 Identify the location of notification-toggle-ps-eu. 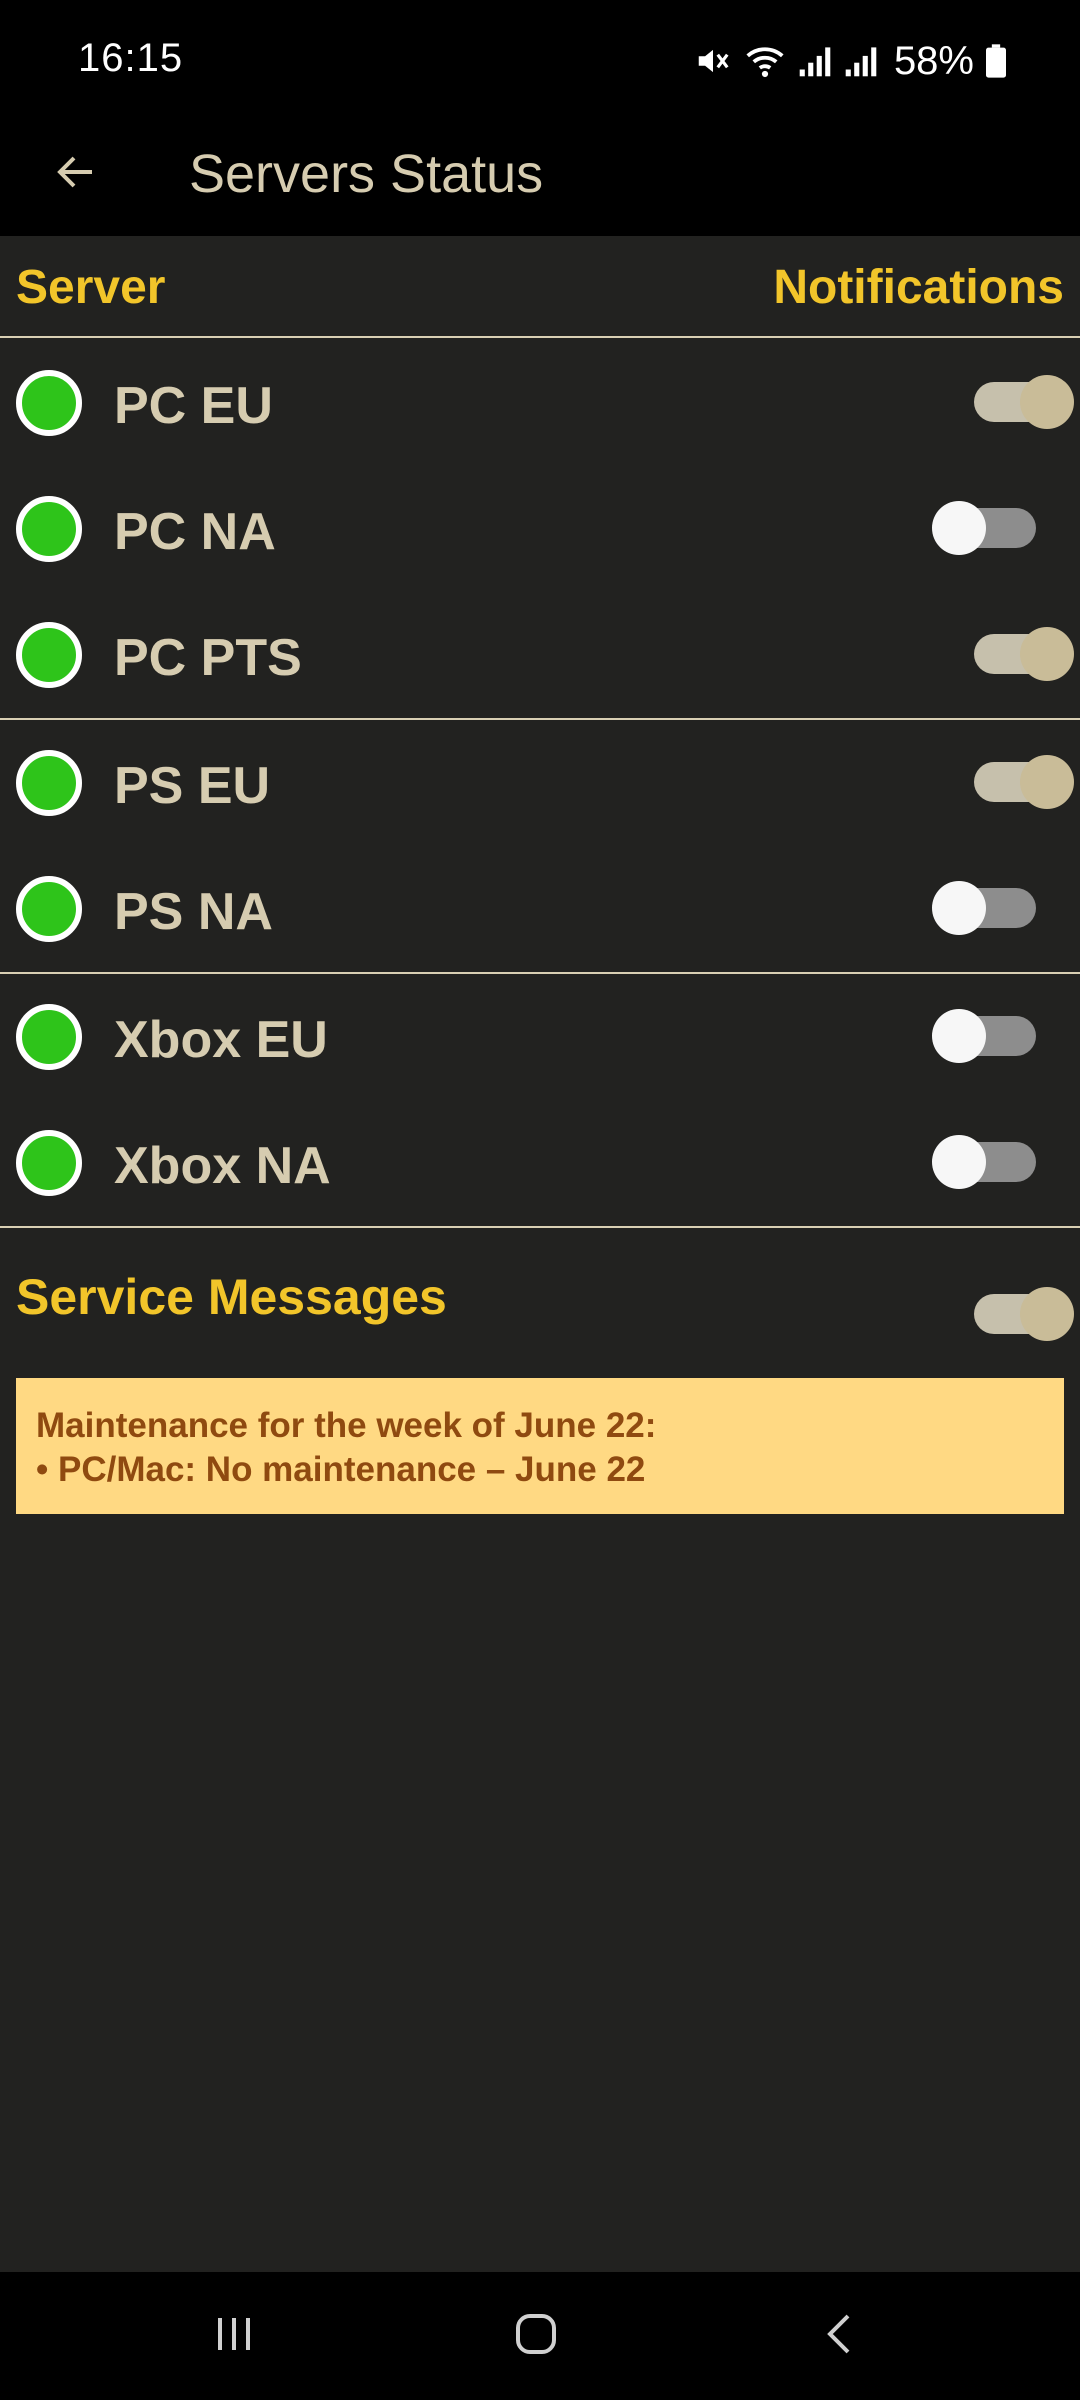
(1024, 782).